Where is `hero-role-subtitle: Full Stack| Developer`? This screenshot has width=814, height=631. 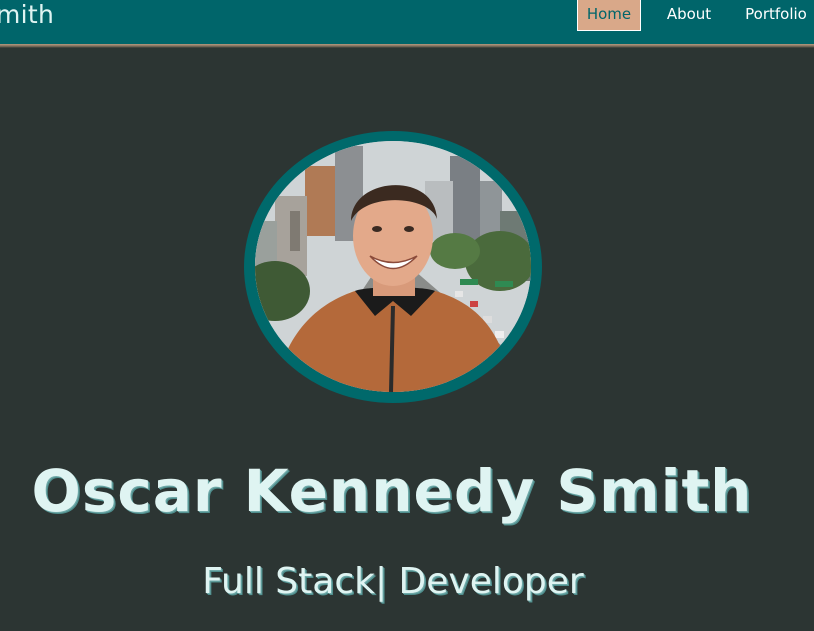
hero-role-subtitle: Full Stack| Developer is located at coordinates (393, 581).